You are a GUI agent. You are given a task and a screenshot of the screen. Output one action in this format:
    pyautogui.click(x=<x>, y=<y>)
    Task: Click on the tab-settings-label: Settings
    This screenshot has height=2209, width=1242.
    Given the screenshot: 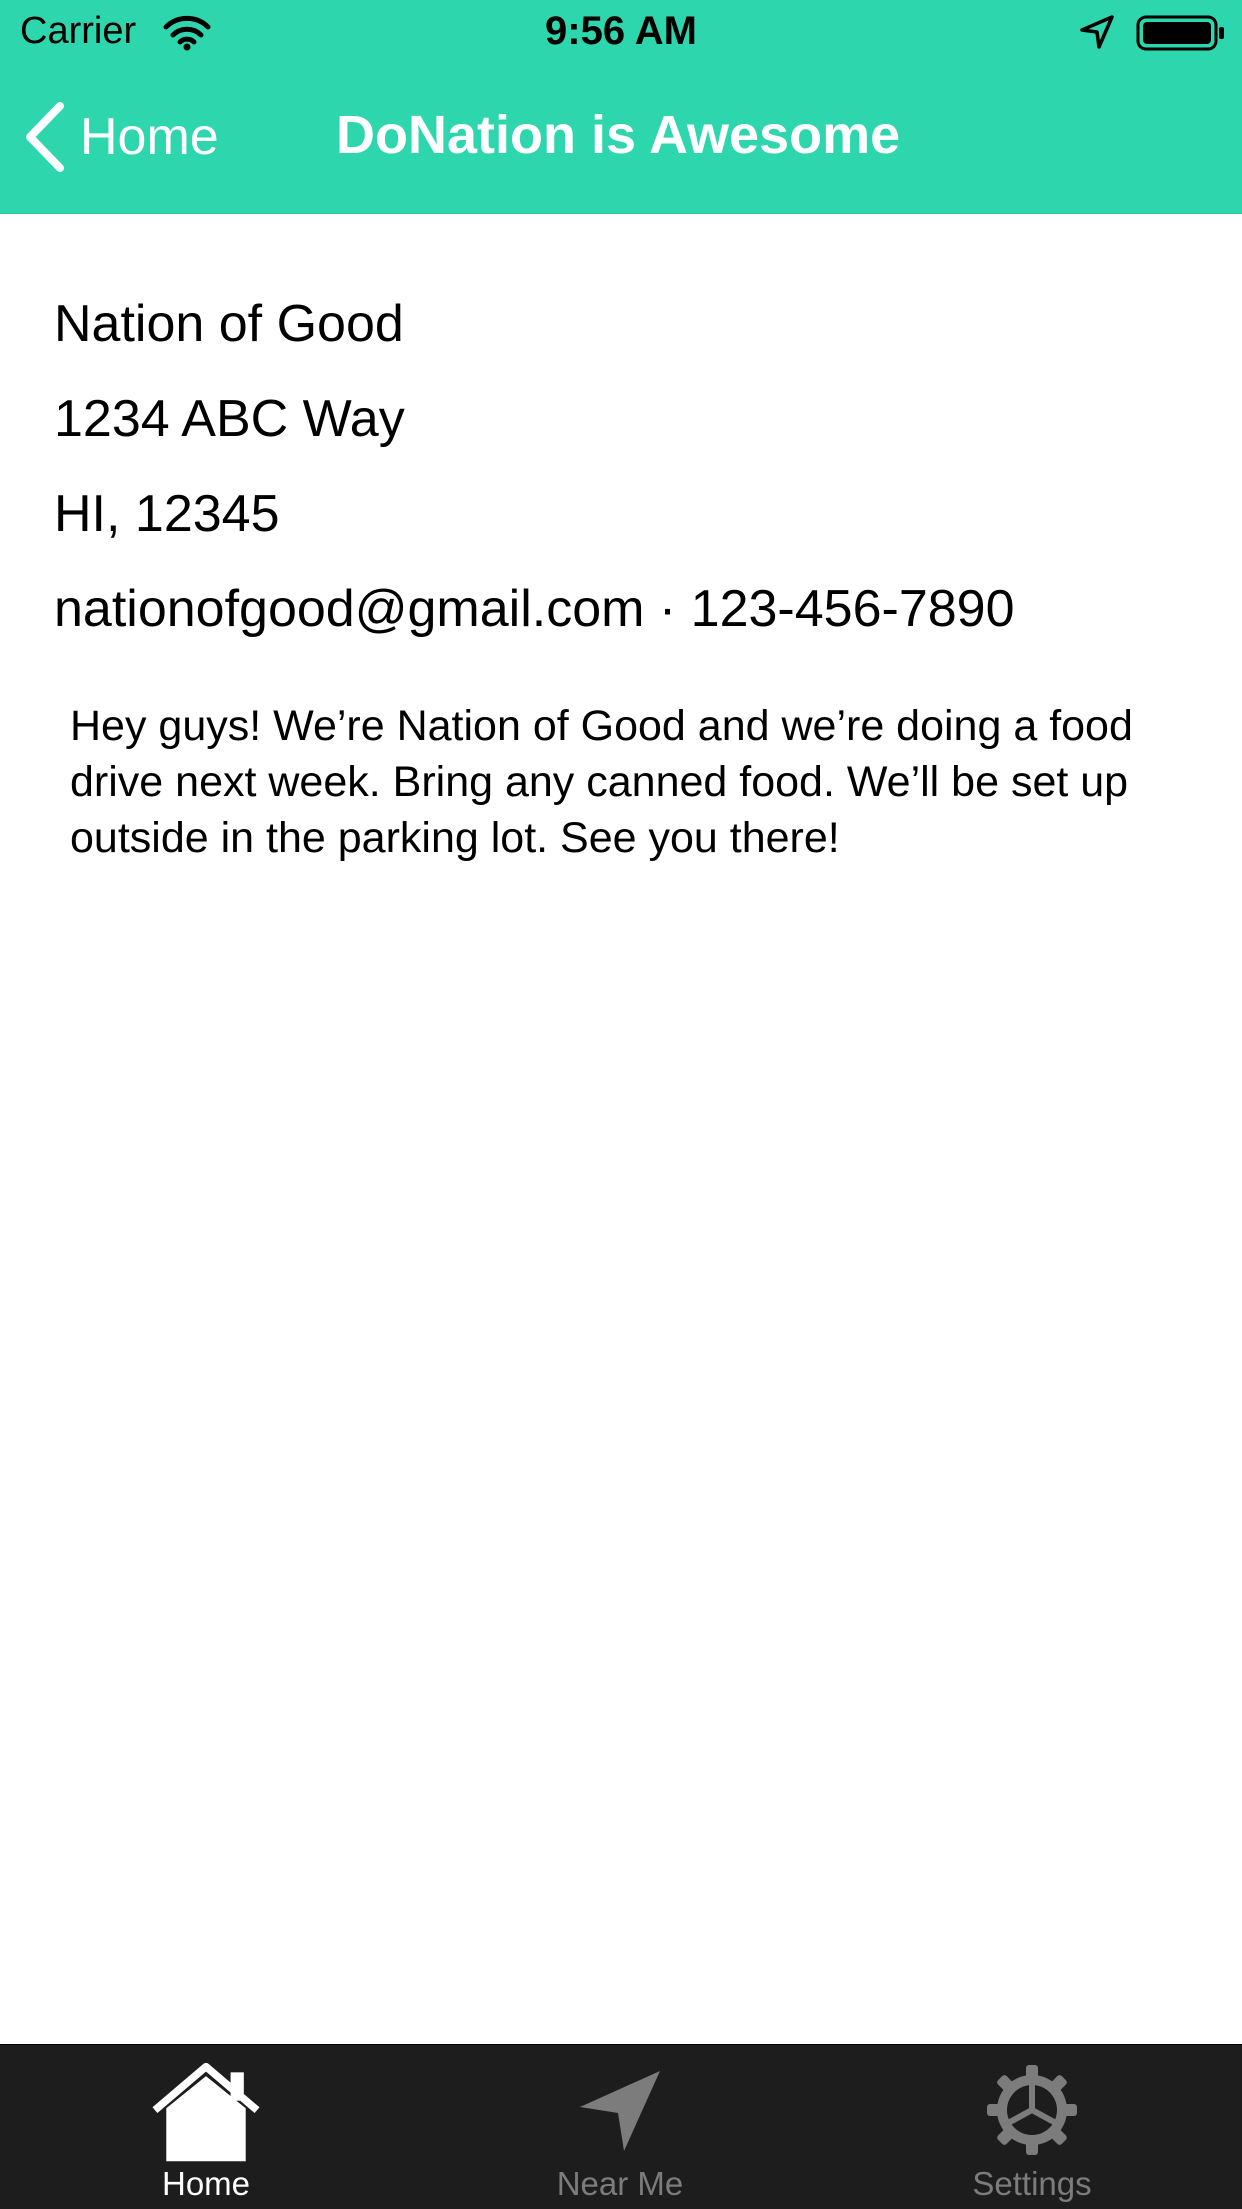 What is the action you would take?
    pyautogui.click(x=1032, y=2183)
    